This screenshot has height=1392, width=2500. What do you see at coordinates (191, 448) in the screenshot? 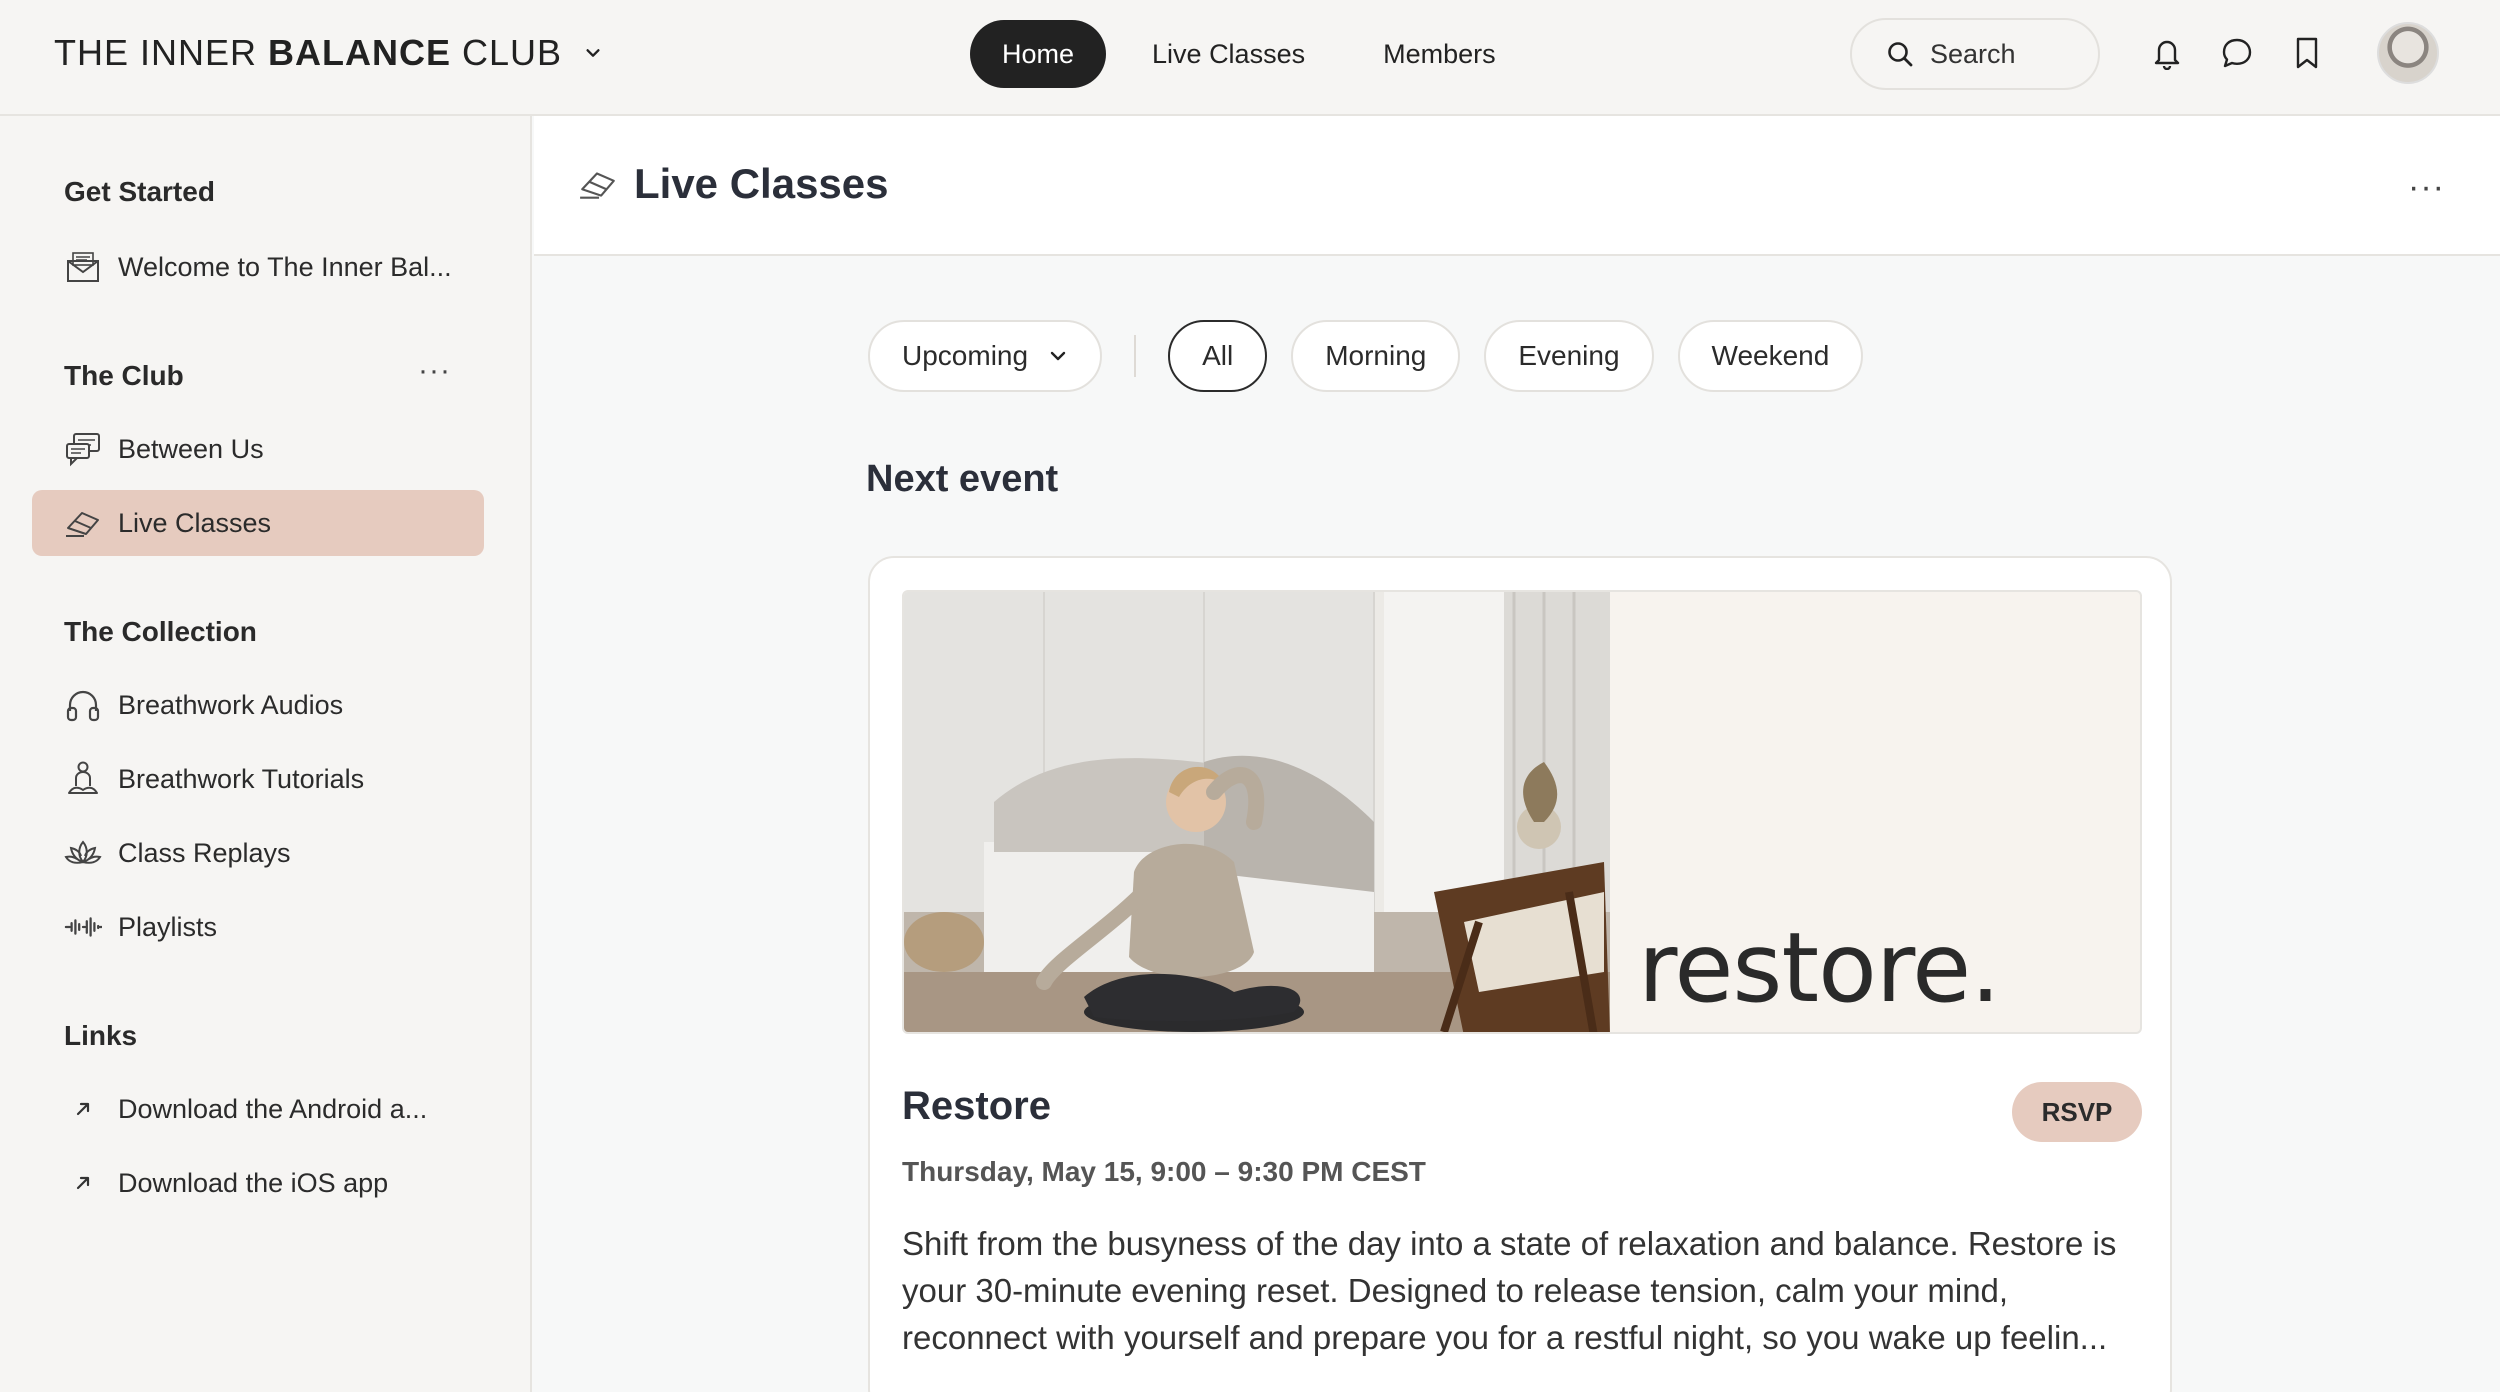
I see `sidebar-item-label: Between Us` at bounding box center [191, 448].